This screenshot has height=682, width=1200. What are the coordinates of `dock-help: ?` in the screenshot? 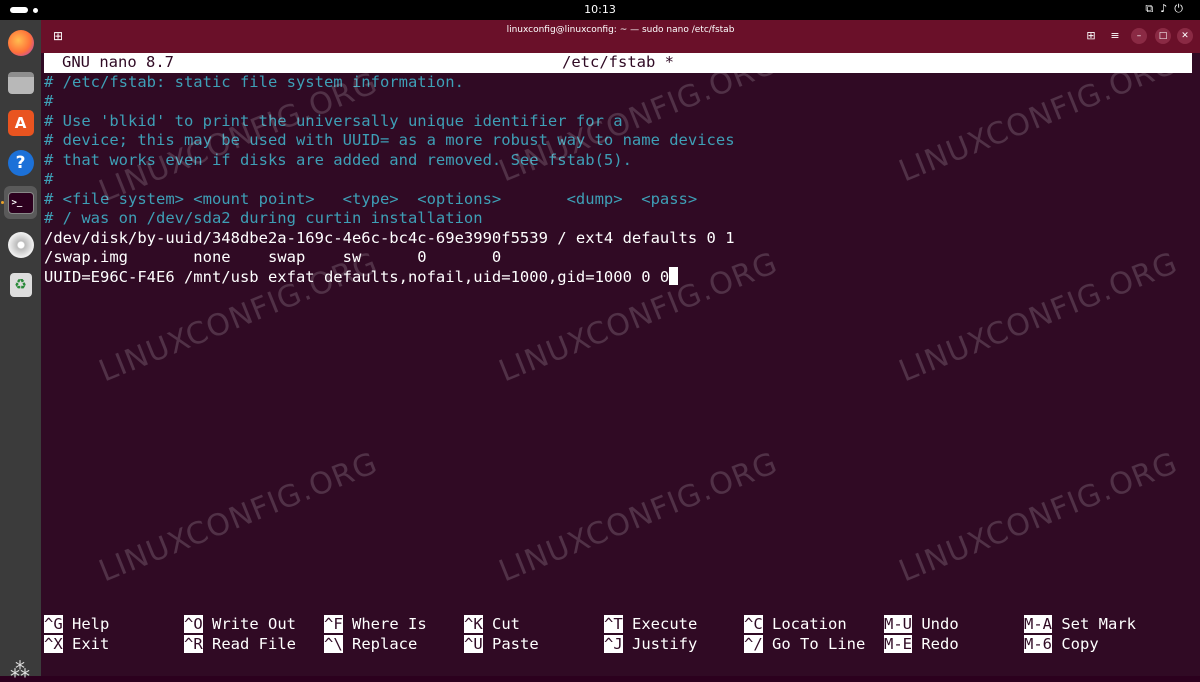 It's located at (20, 162).